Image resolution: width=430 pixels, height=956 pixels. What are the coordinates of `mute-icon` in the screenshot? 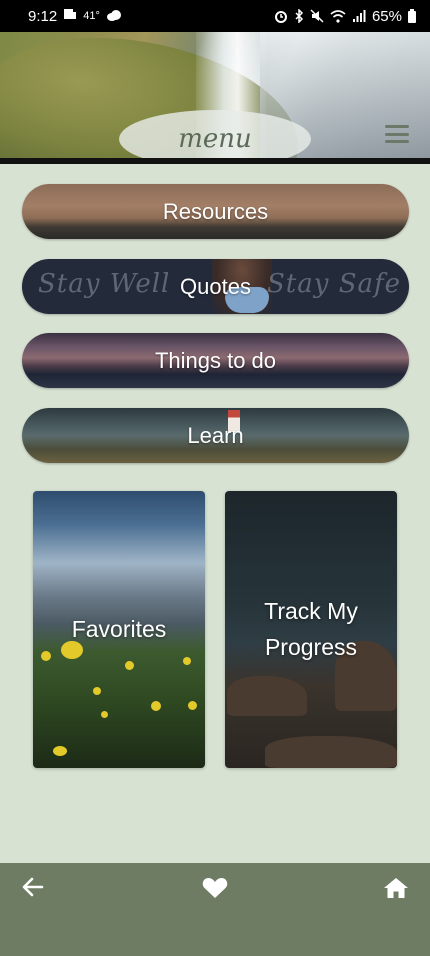 It's located at (317, 16).